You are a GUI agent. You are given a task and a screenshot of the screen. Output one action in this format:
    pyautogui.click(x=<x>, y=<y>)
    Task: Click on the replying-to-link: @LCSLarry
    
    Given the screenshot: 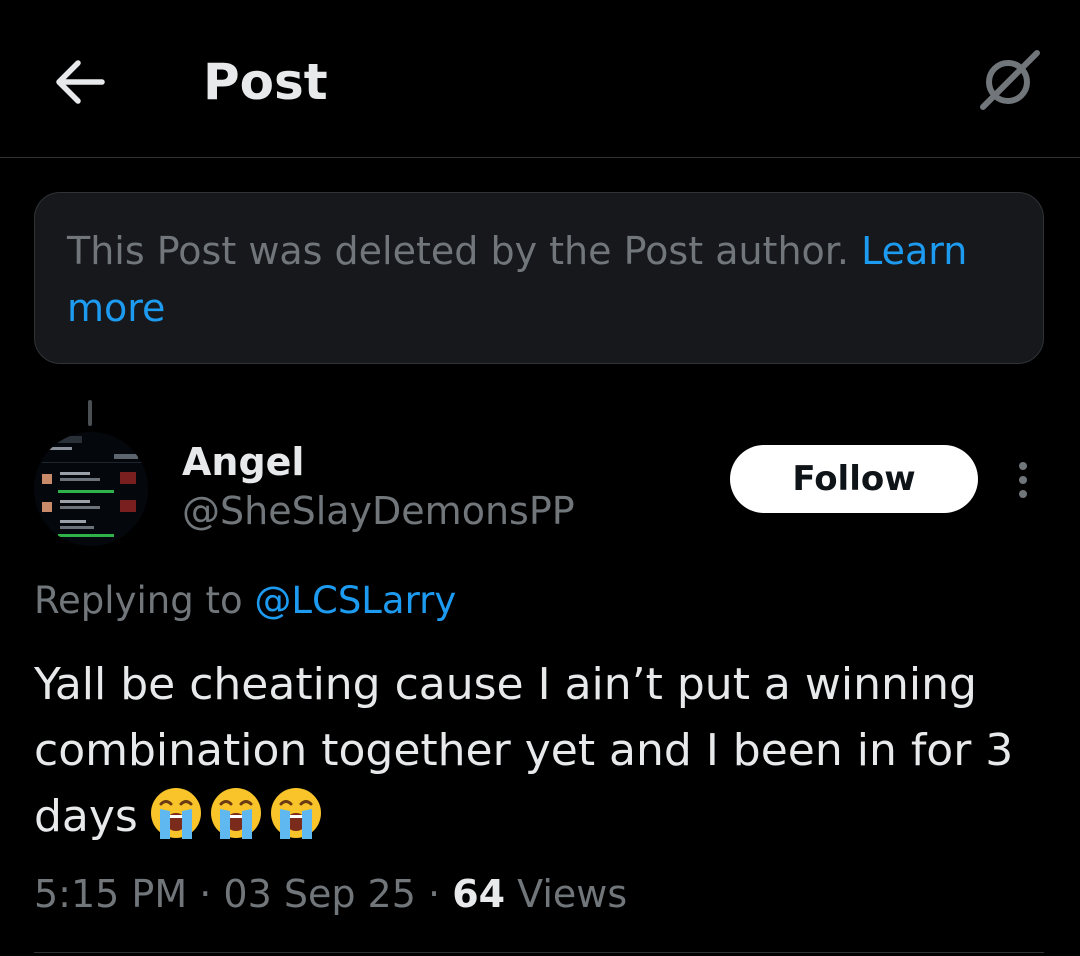 What is the action you would take?
    pyautogui.click(x=355, y=600)
    